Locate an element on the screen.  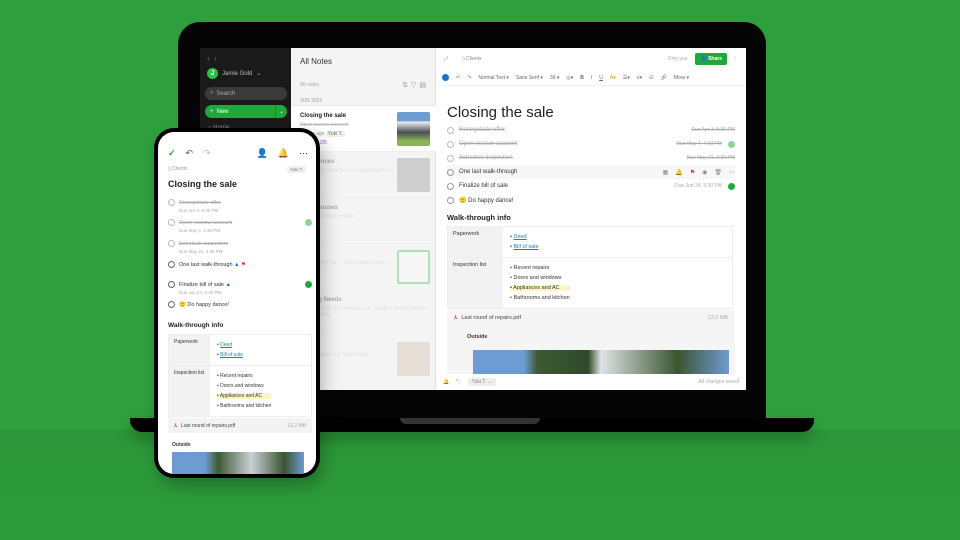
list-text: Recent repairs is located at coordinates (236, 376).